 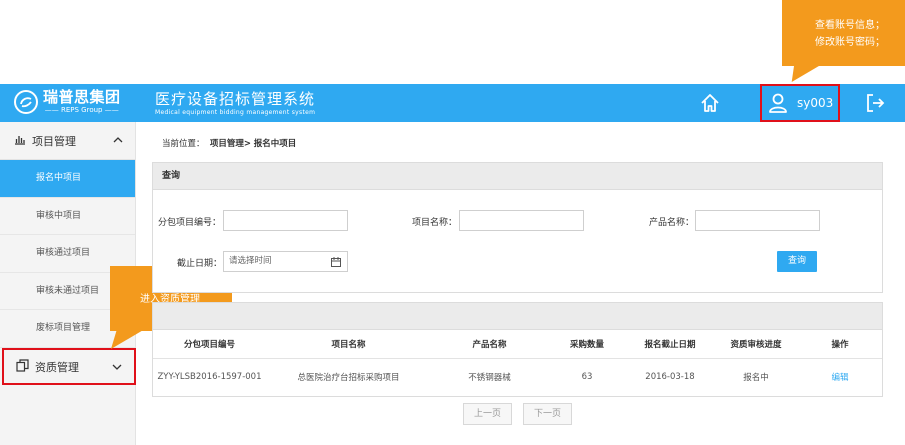 I want to click on bar-chart-icon, so click(x=20, y=141).